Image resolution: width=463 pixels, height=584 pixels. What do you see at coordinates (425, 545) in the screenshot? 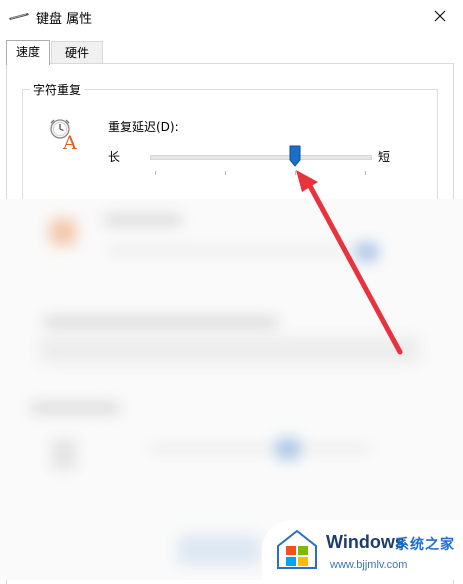
I see `watermark-site-name: 系统之家` at bounding box center [425, 545].